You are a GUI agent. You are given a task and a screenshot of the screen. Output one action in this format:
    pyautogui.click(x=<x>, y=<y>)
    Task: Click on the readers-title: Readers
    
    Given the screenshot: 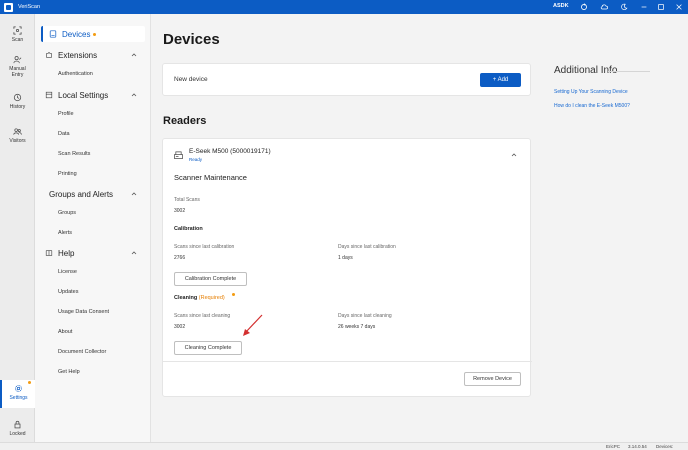 What is the action you would take?
    pyautogui.click(x=185, y=121)
    